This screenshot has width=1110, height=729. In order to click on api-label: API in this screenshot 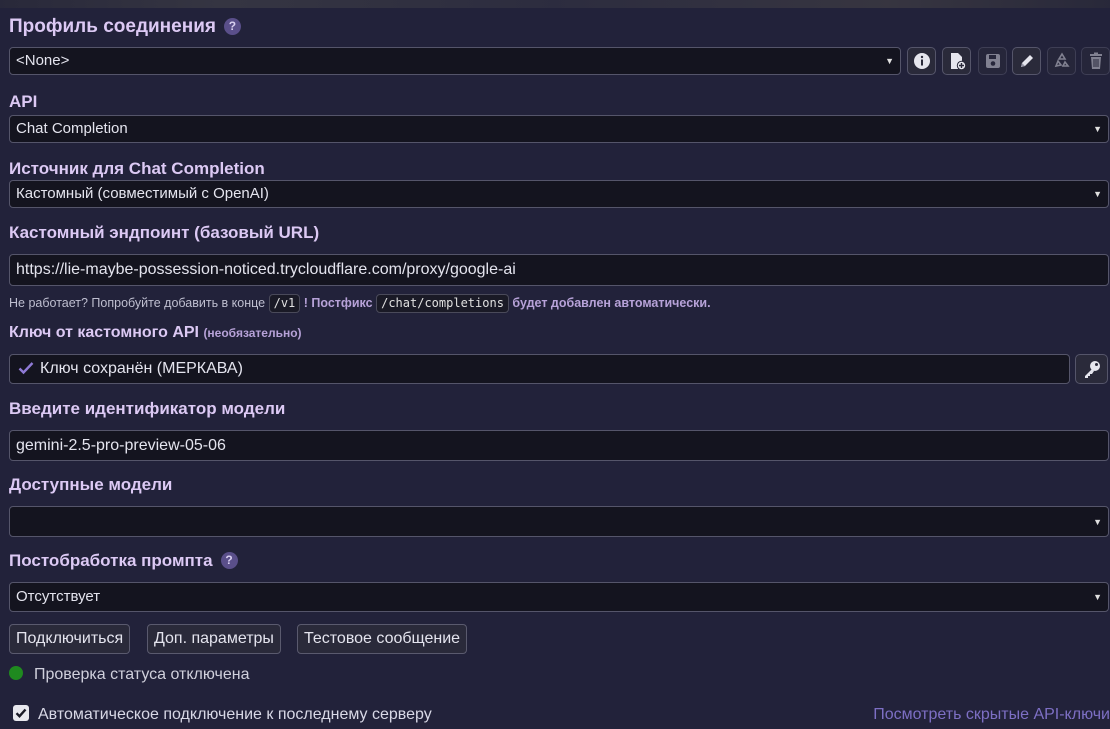, I will do `click(23, 101)`.